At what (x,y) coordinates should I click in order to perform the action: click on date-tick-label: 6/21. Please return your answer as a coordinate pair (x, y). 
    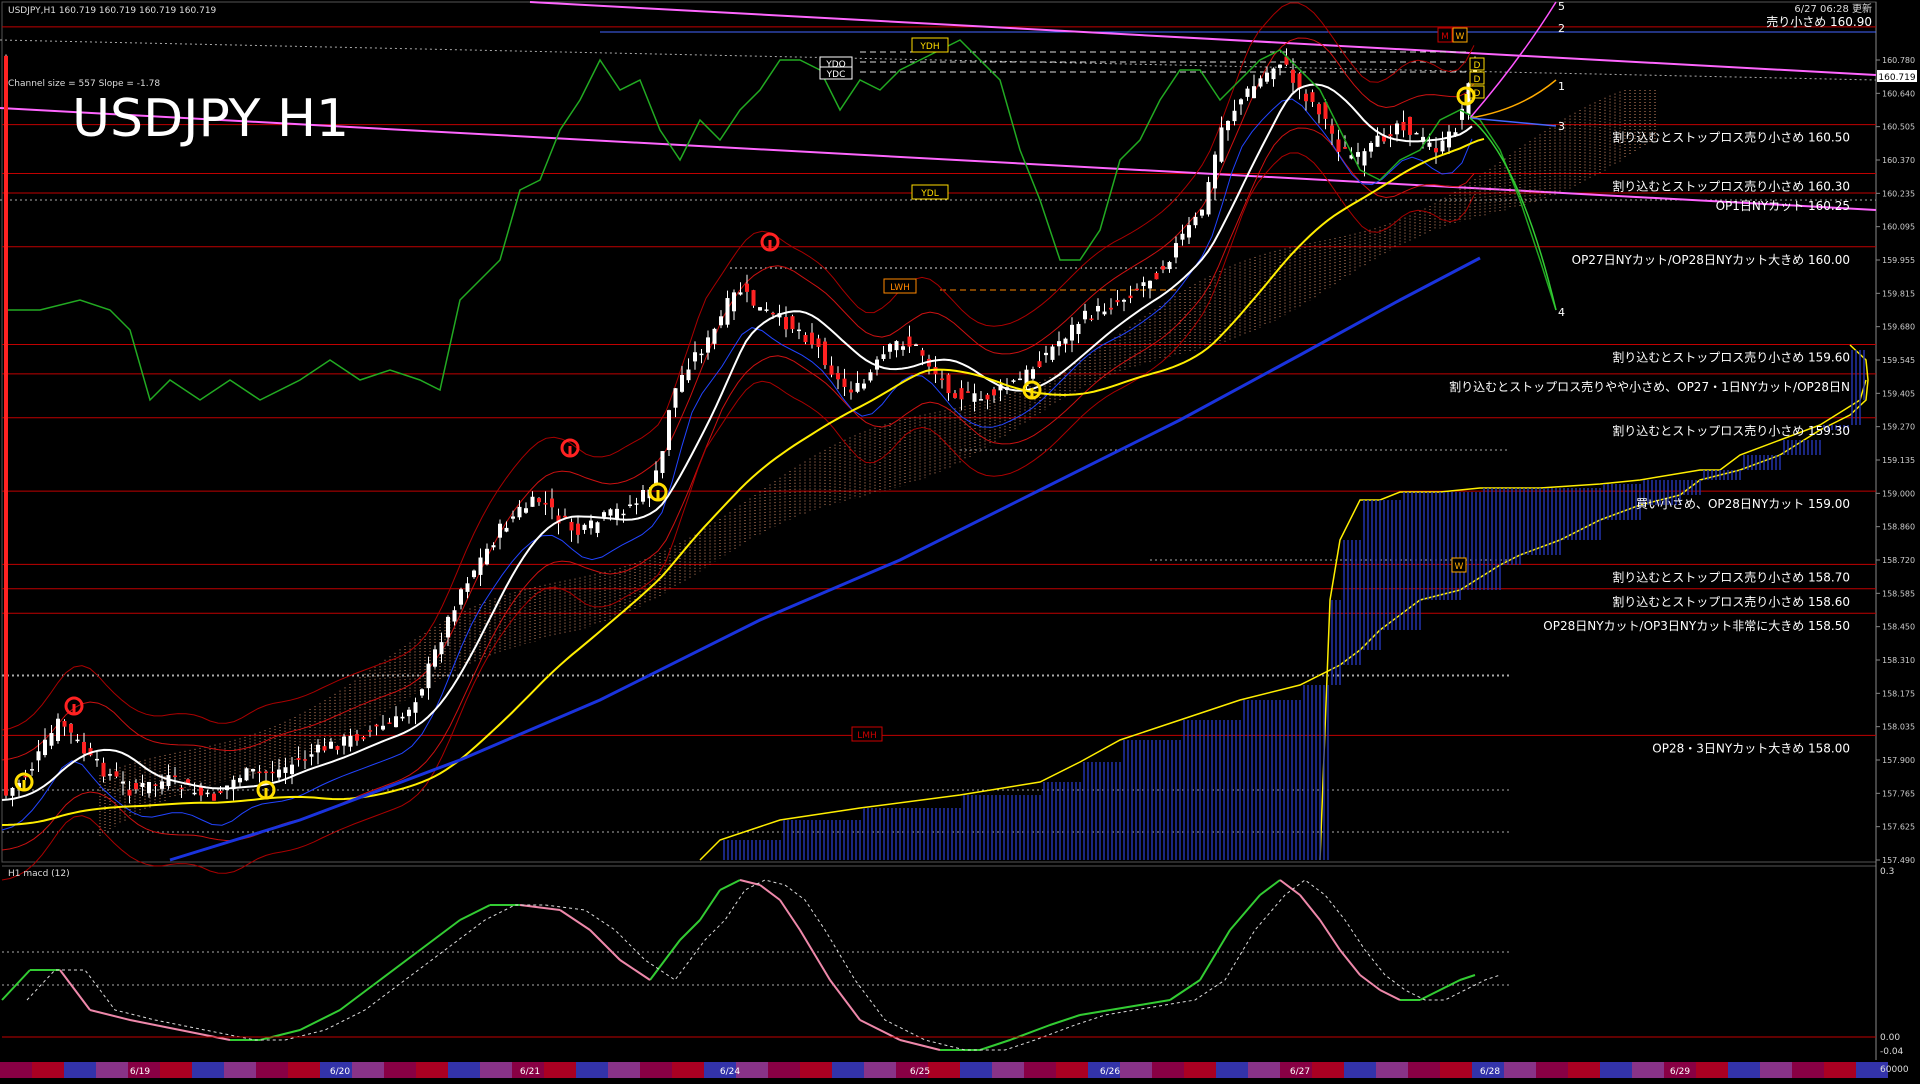
    Looking at the image, I should click on (530, 1072).